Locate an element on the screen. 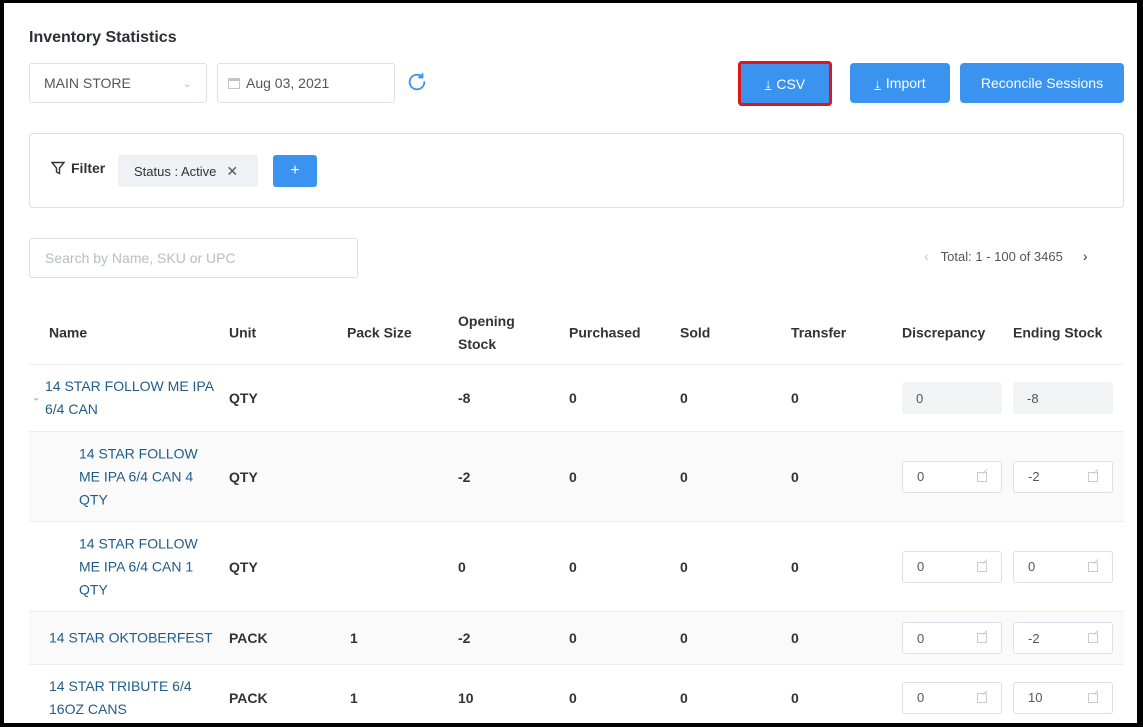 The image size is (1143, 727). import-button: ↓ Import is located at coordinates (900, 83).